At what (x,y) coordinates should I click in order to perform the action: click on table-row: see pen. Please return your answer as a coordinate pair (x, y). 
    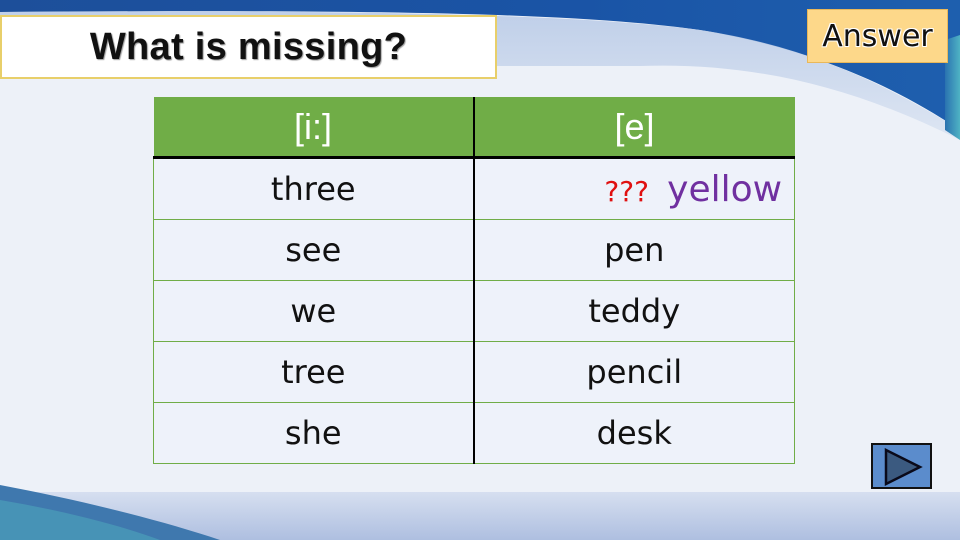
    Looking at the image, I should click on (474, 250).